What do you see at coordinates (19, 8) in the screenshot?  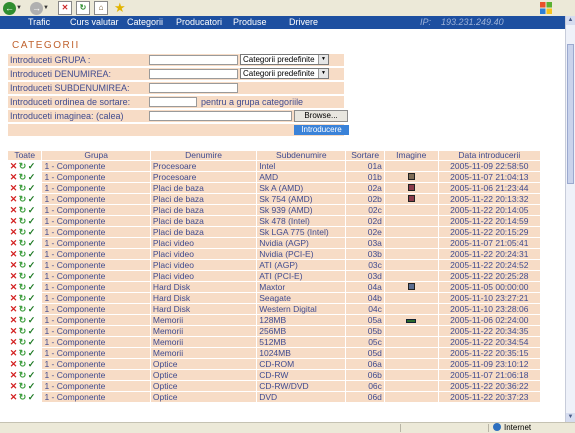 I see `back-dropdown-icon: ▼` at bounding box center [19, 8].